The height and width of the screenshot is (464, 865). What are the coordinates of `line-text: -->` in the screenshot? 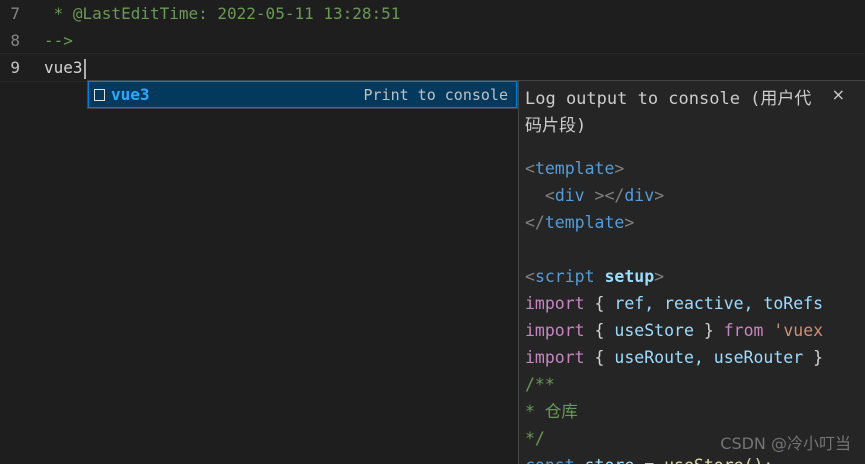 It's located at (58, 40).